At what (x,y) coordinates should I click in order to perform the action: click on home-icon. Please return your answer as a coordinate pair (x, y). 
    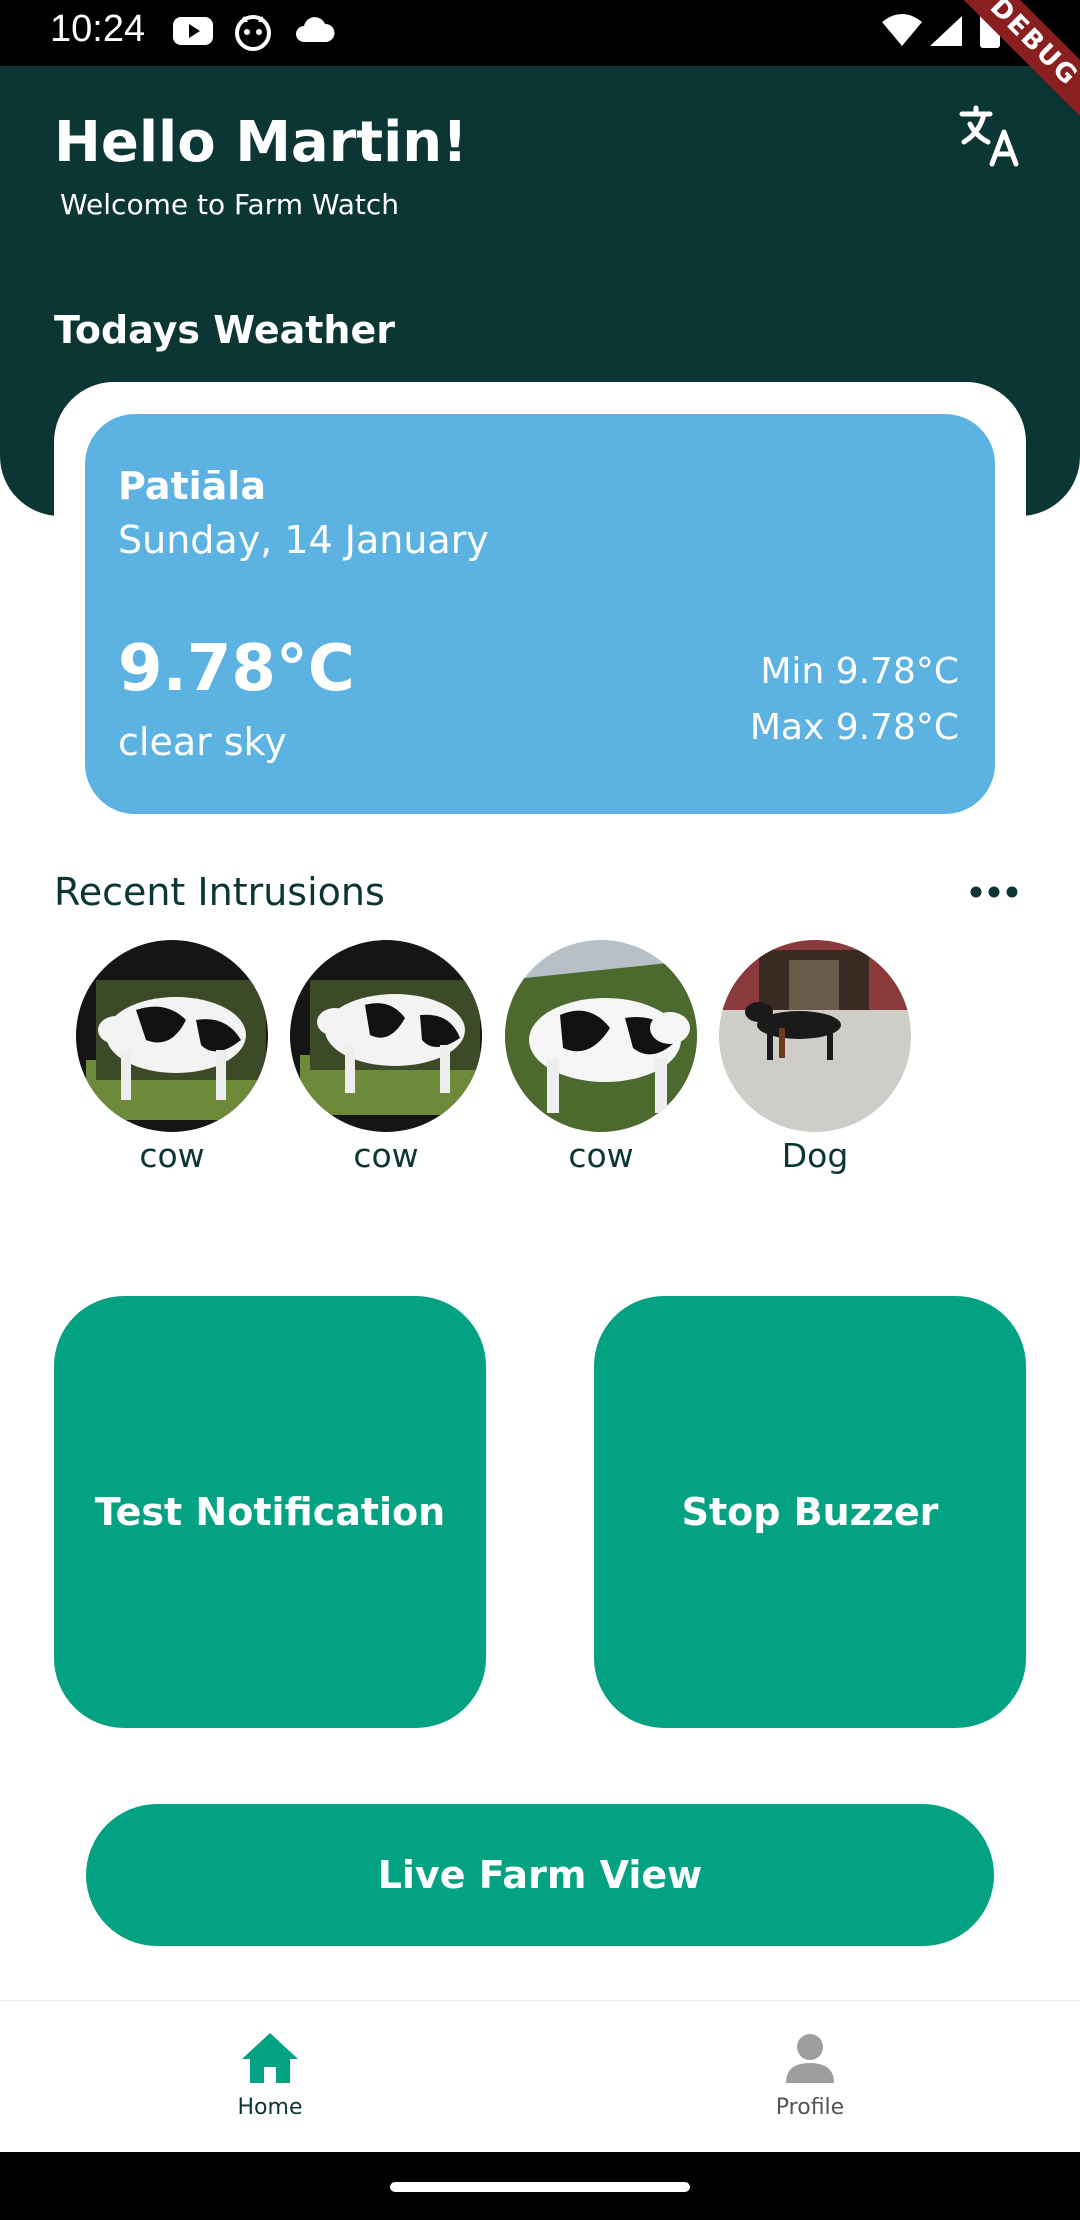
    Looking at the image, I should click on (270, 2058).